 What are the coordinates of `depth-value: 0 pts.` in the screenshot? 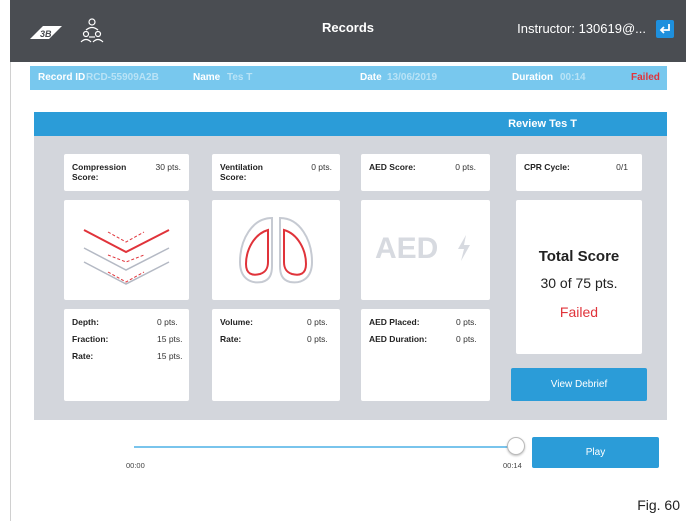 It's located at (167, 322).